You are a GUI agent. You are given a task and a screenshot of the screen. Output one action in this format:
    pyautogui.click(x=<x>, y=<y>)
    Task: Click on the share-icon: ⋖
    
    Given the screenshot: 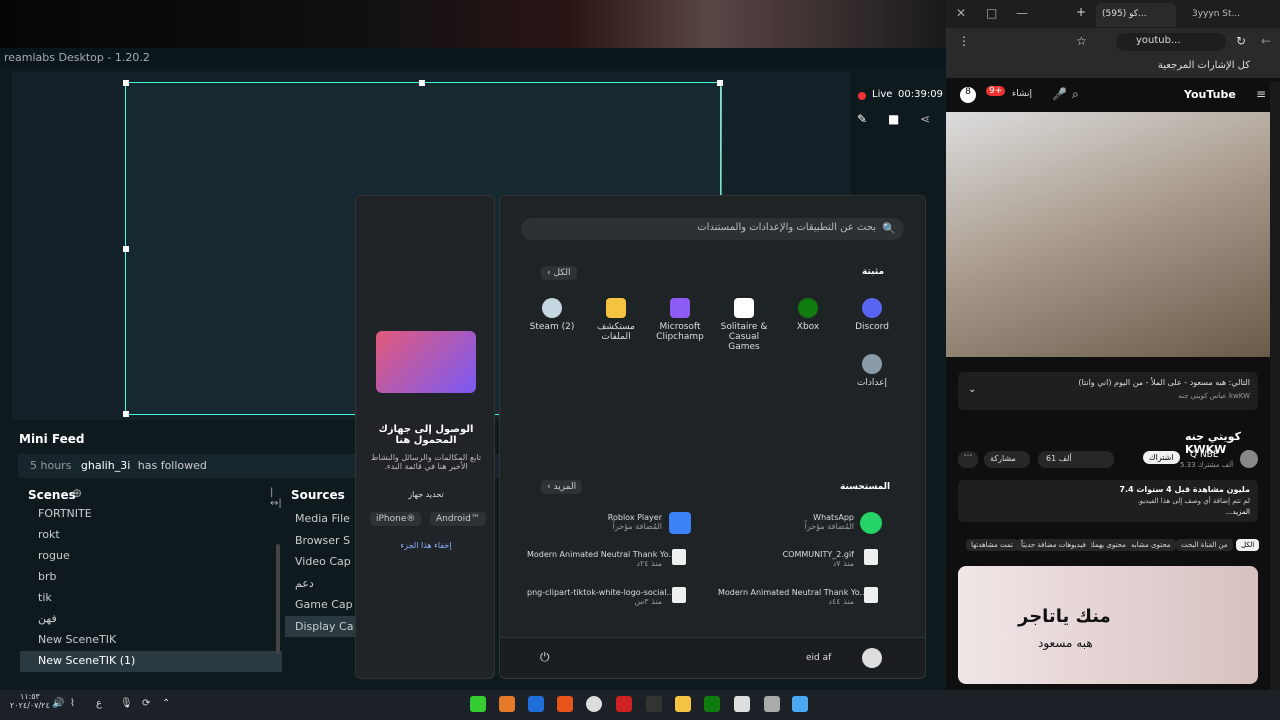 What is the action you would take?
    pyautogui.click(x=925, y=119)
    